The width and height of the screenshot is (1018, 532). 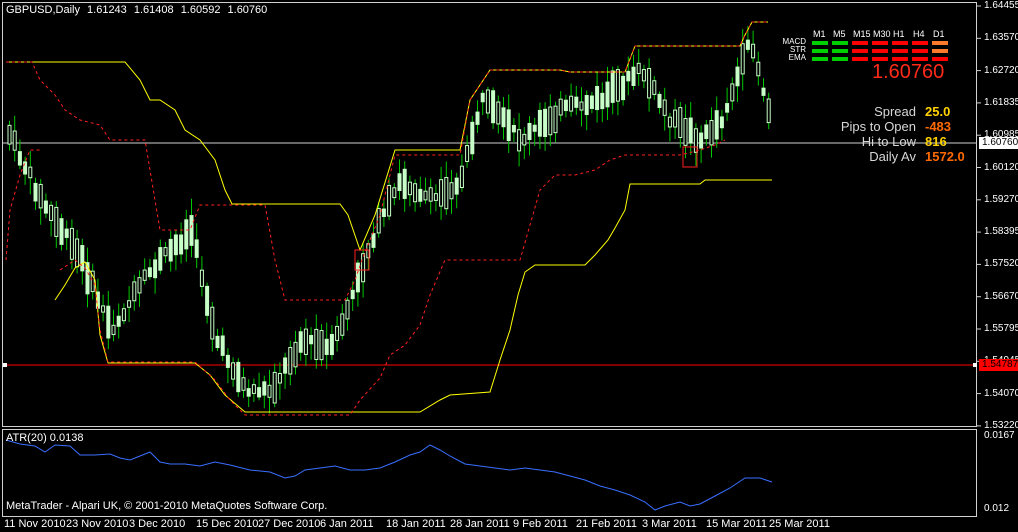 What do you see at coordinates (998, 365) in the screenshot?
I see `horizontal-line-price-tag: 1.54787` at bounding box center [998, 365].